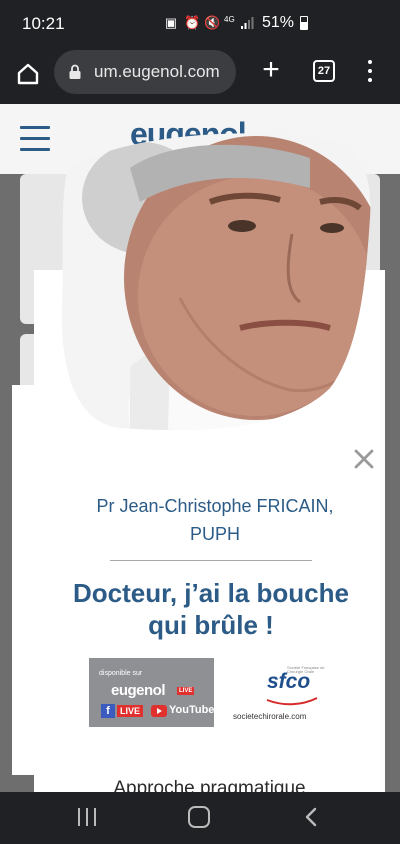 The image size is (400, 844). I want to click on facebook-icon: f, so click(108, 711).